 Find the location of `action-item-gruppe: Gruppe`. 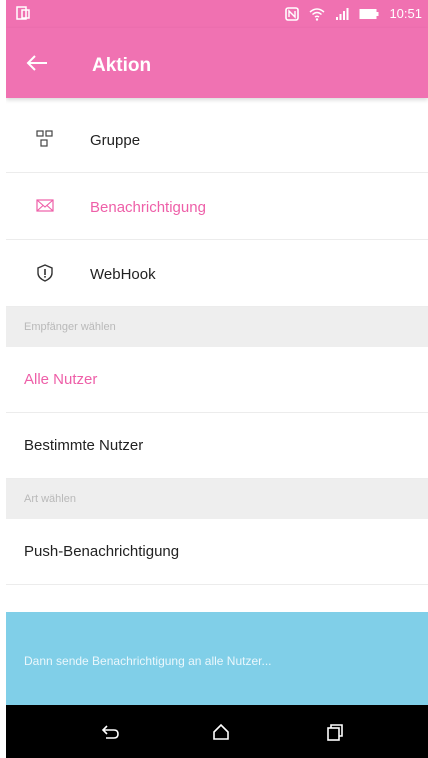

action-item-gruppe: Gruppe is located at coordinates (217, 139).